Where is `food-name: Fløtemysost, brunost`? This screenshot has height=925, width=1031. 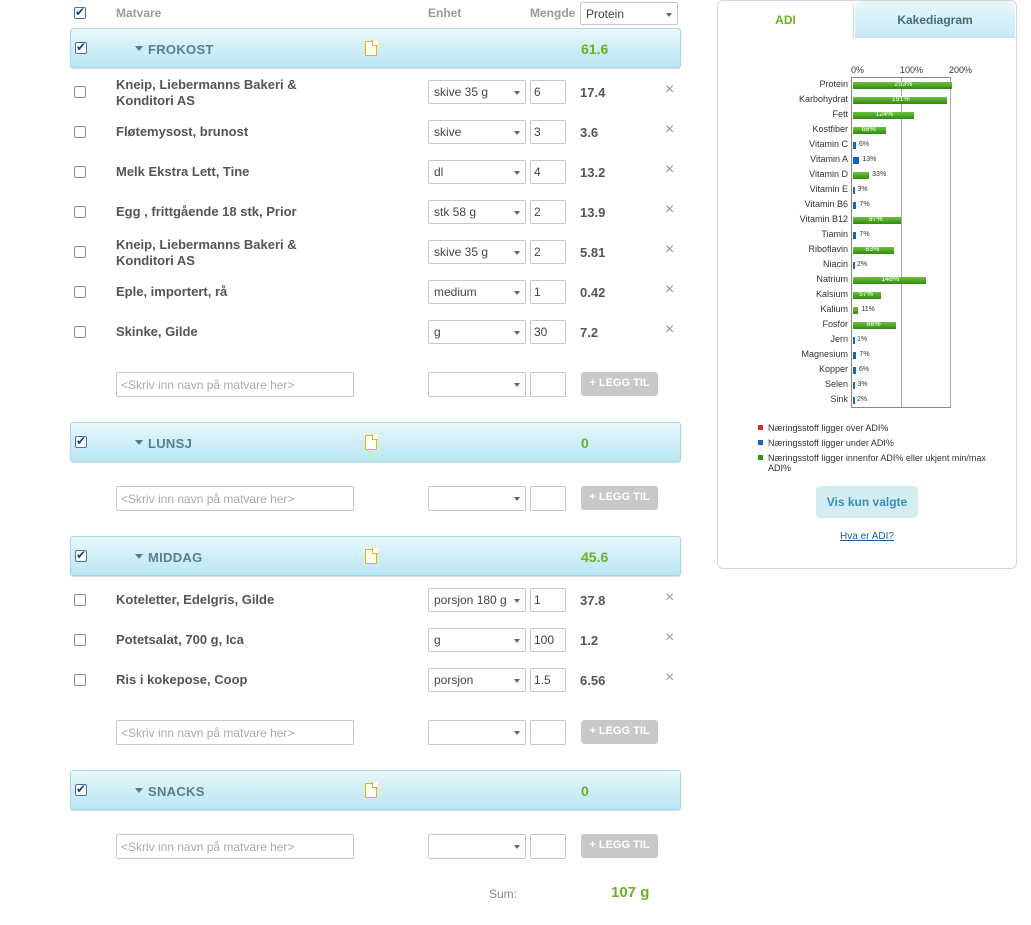 food-name: Fløtemysost, brunost is located at coordinates (182, 131).